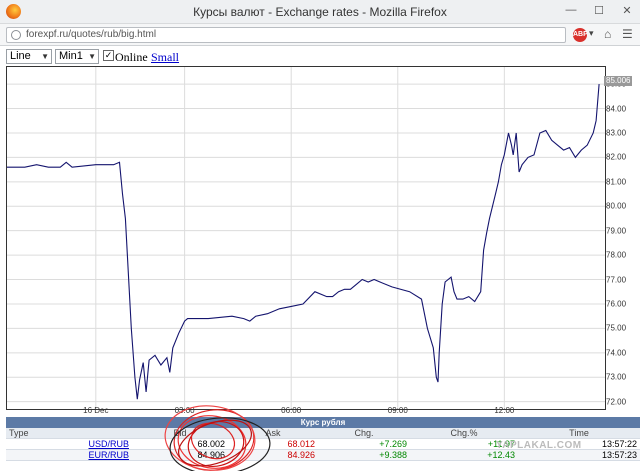 Image resolution: width=640 pixels, height=471 pixels. I want to click on table-caption: Курс рубля, so click(323, 422).